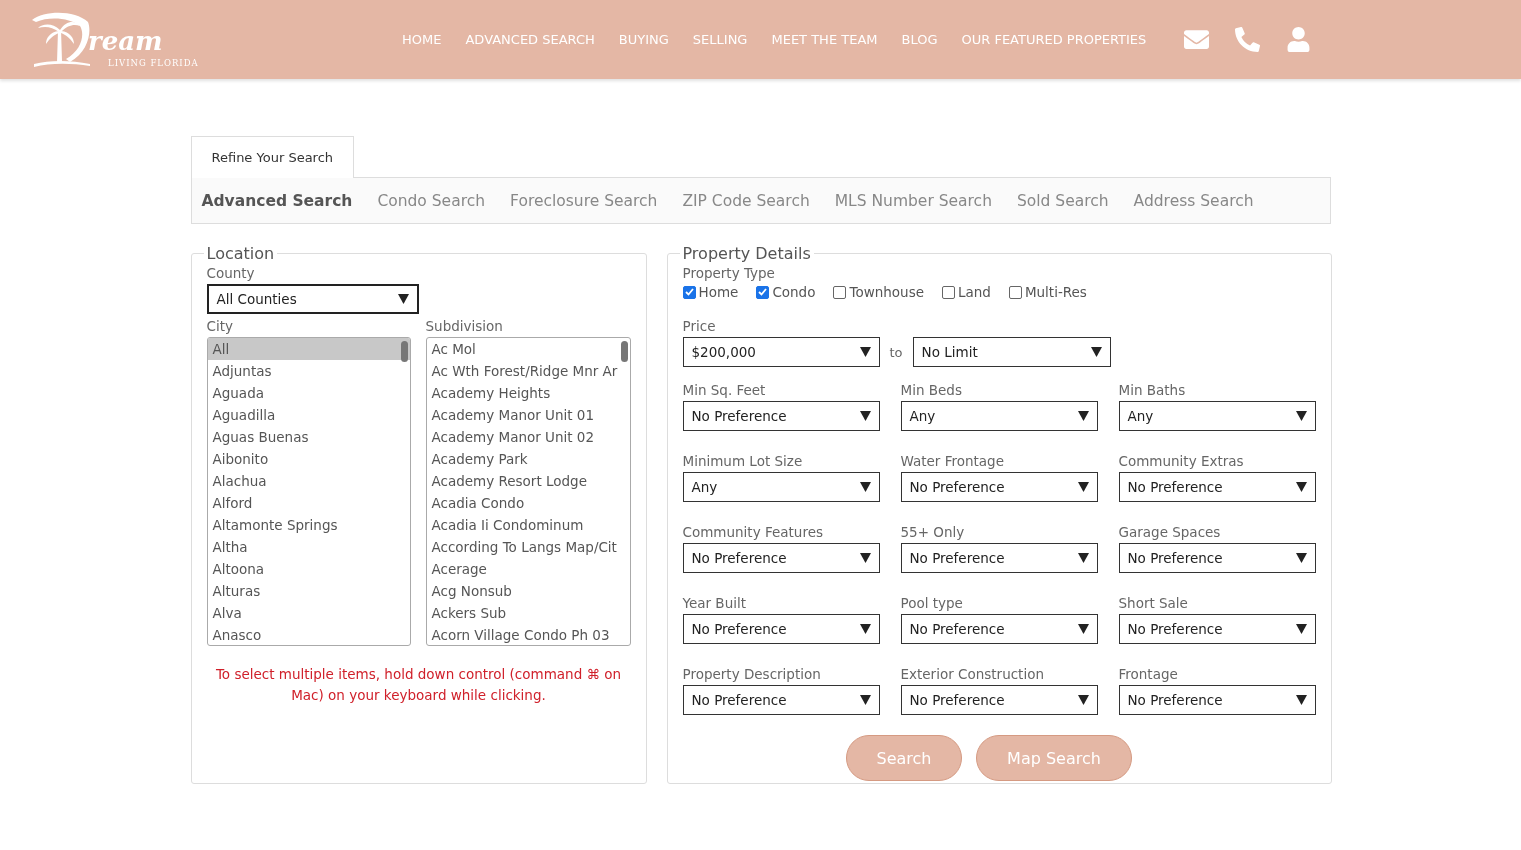 The height and width of the screenshot is (850, 1521). What do you see at coordinates (786, 292) in the screenshot?
I see `checkbox-label: Condo` at bounding box center [786, 292].